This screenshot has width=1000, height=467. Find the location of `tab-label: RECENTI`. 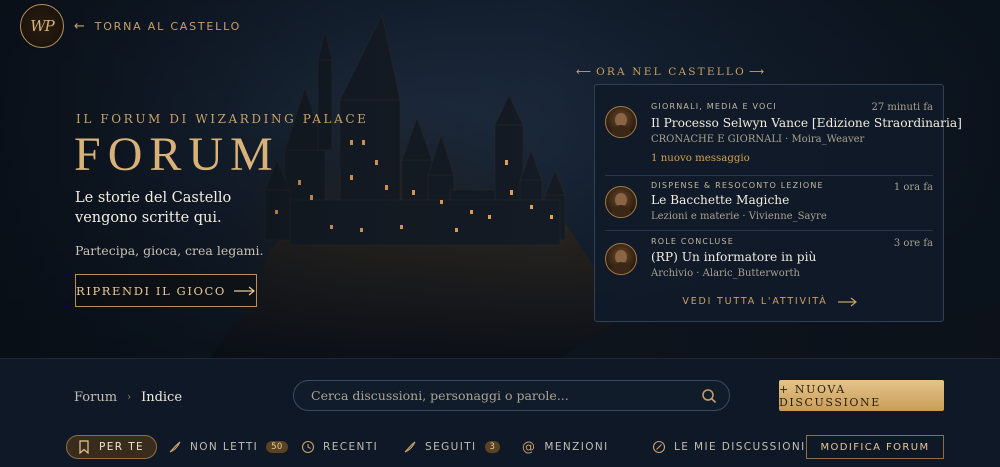

tab-label: RECENTI is located at coordinates (351, 447).